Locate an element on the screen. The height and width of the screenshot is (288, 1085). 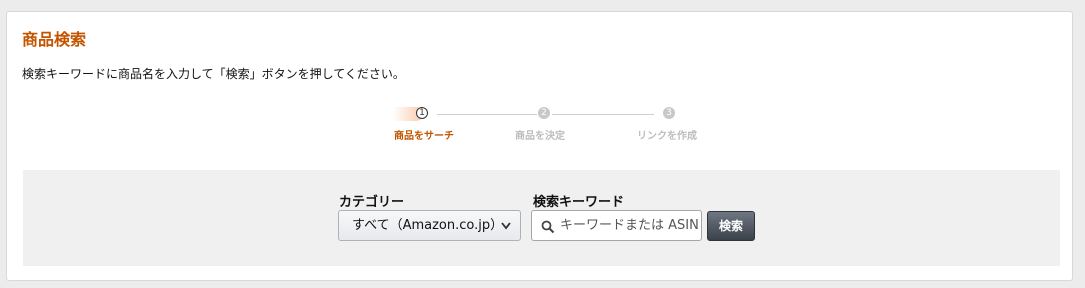
category-select: すべて（Amazon.co.jp） is located at coordinates (429, 225).